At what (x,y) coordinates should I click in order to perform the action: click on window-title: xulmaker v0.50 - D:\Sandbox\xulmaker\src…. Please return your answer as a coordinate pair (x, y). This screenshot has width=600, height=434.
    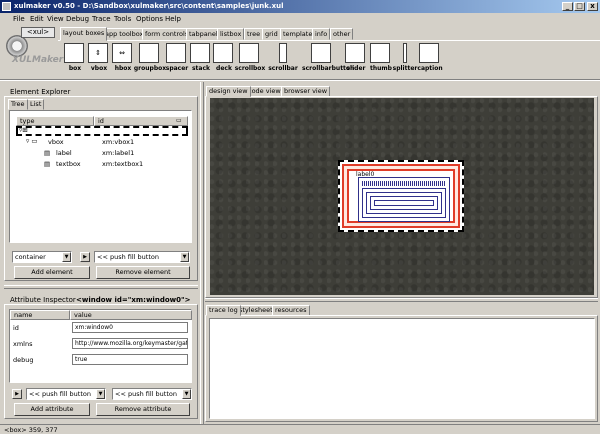
    Looking at the image, I should click on (149, 6).